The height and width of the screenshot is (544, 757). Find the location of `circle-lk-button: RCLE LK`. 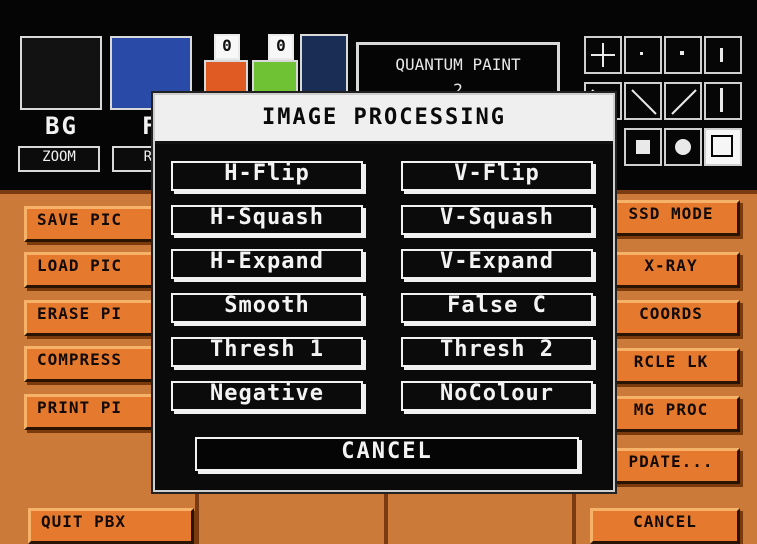

circle-lk-button: RCLE LK is located at coordinates (671, 366).